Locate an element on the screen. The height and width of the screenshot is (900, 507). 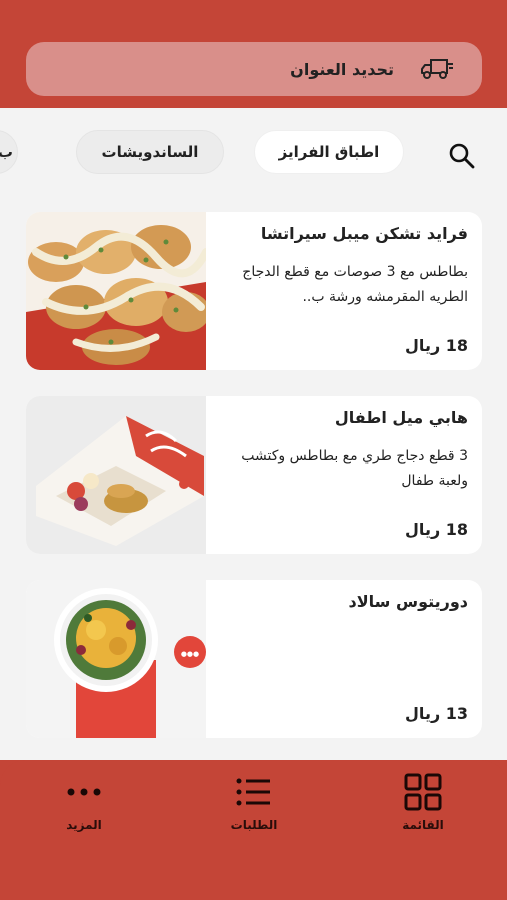
nav-label-menu: القائمة is located at coordinates (423, 825).